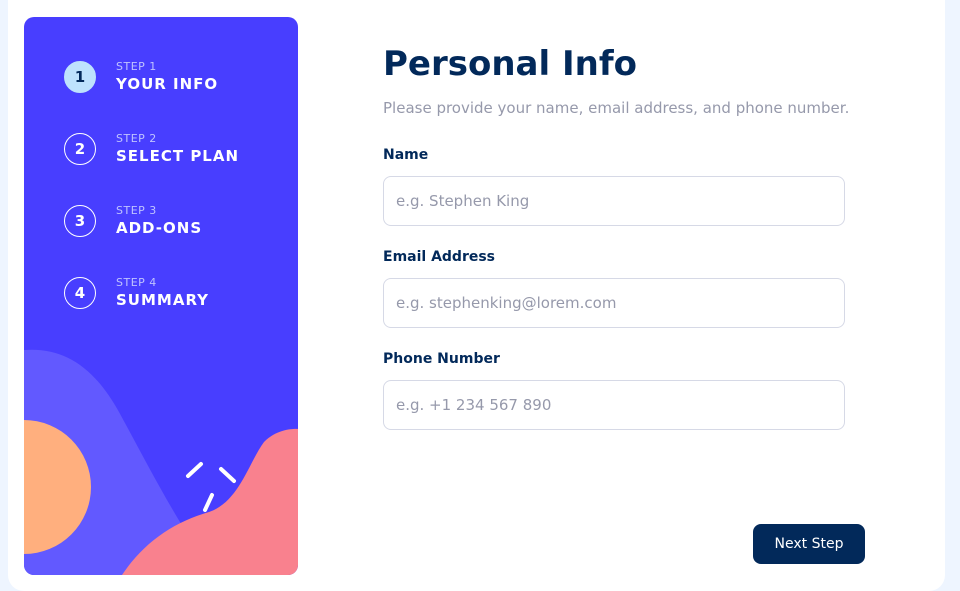 This screenshot has height=591, width=960. I want to click on email-input, so click(614, 303).